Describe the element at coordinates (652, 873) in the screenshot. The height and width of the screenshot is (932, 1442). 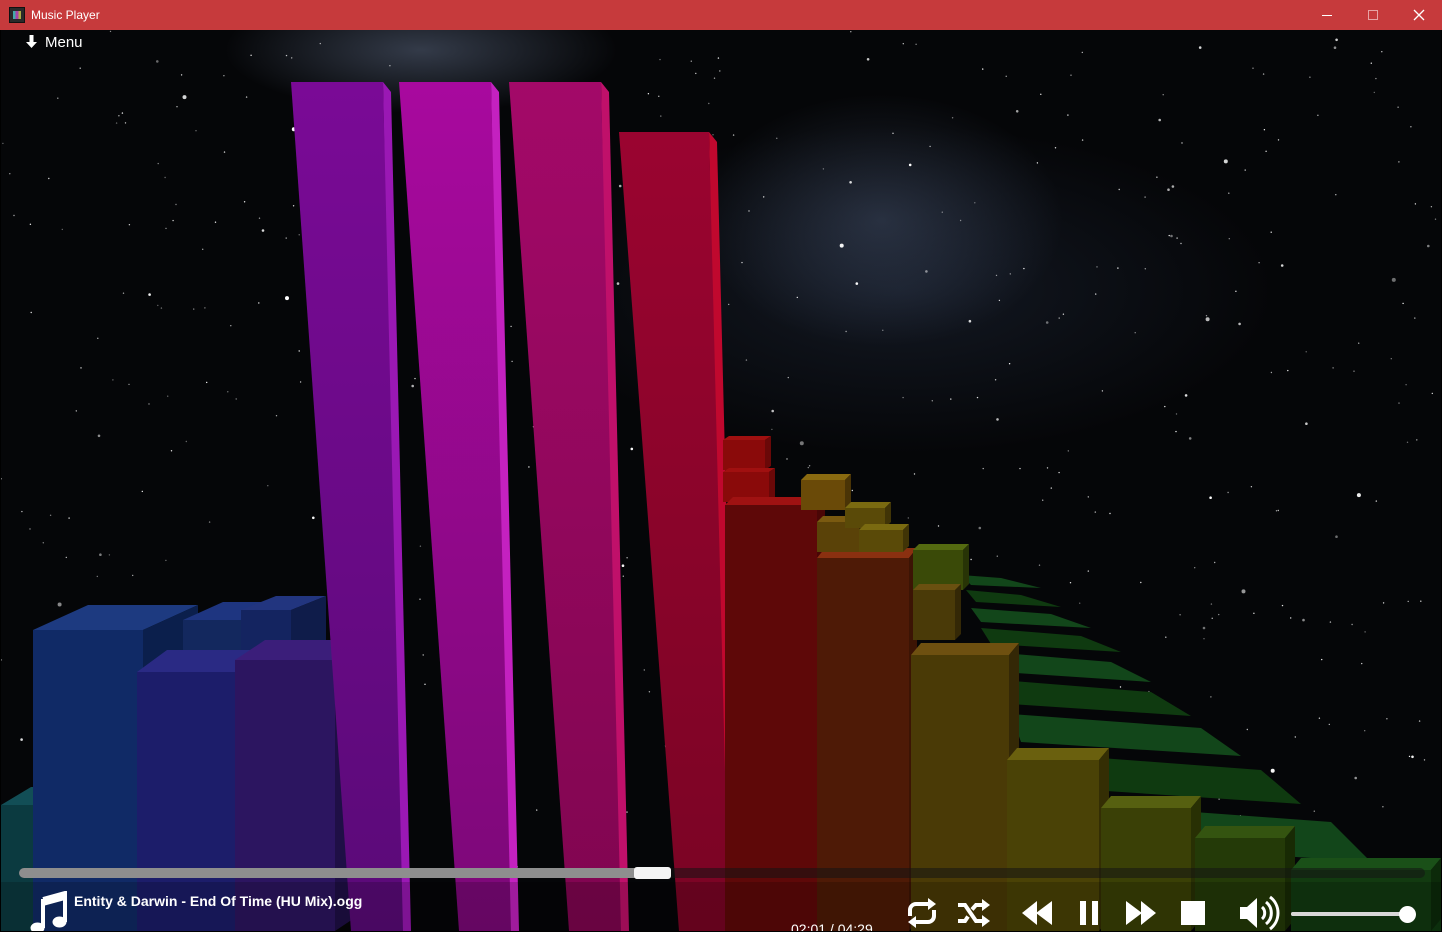
I see `seek-handle` at that location.